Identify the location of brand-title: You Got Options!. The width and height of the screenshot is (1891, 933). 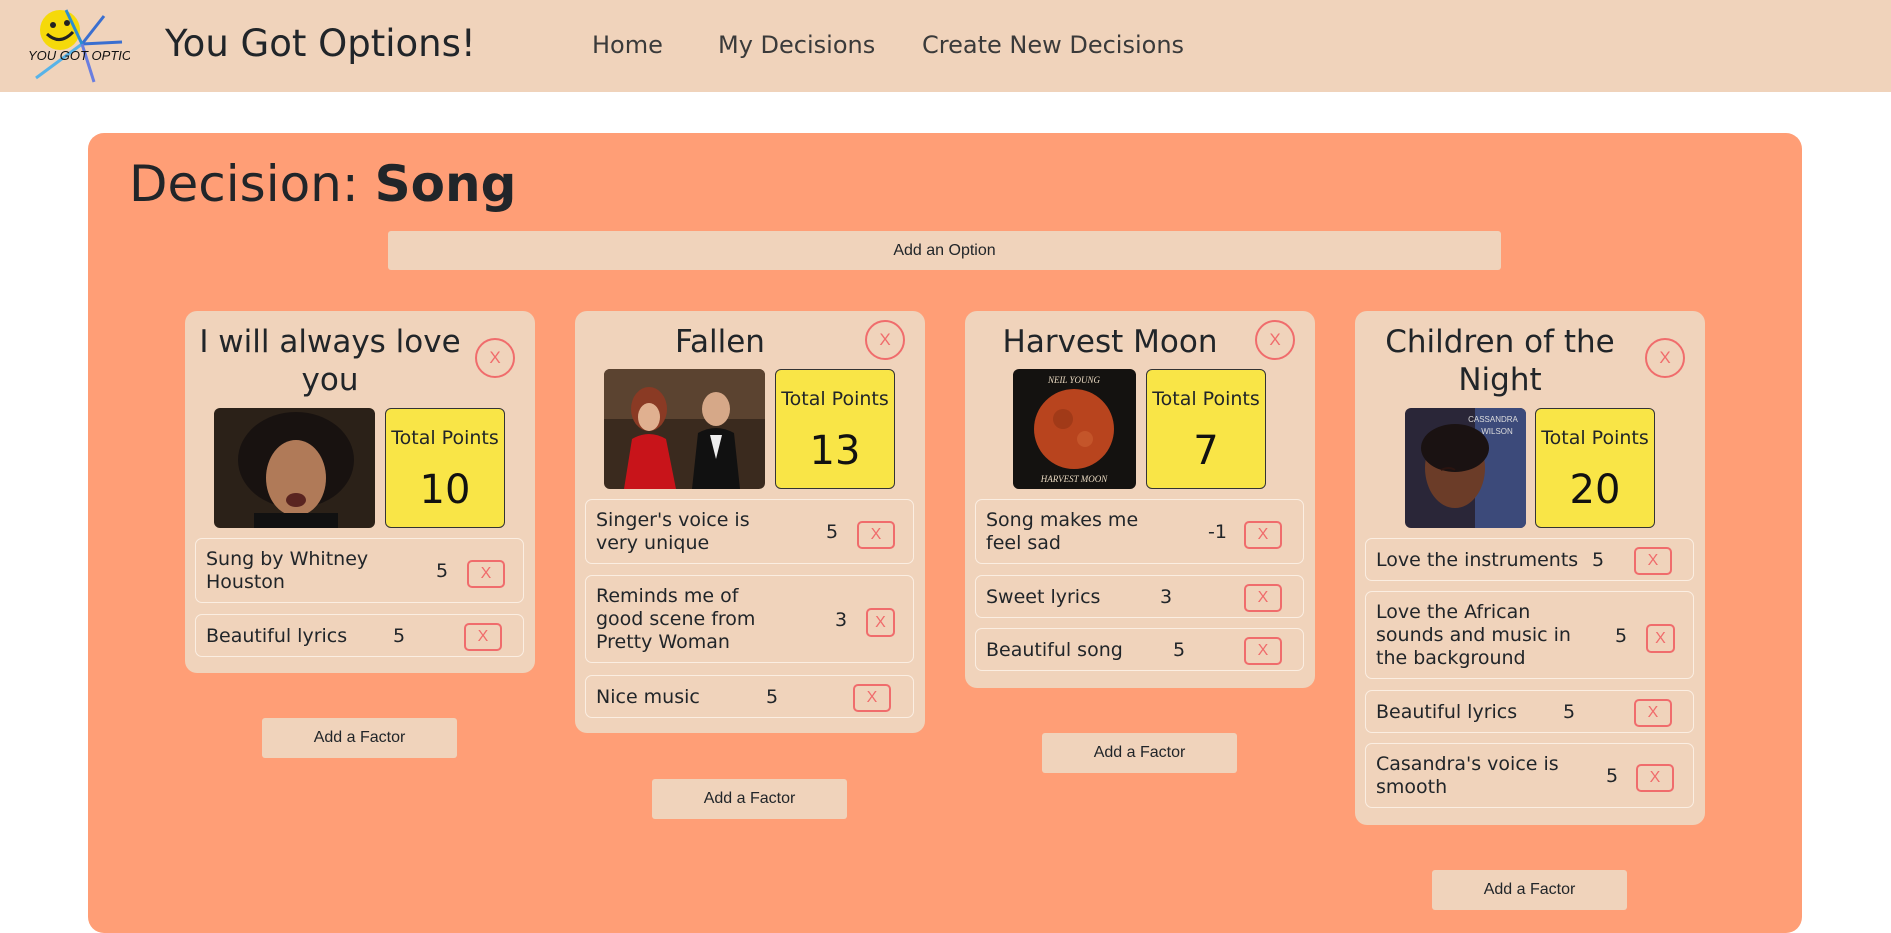
(320, 43).